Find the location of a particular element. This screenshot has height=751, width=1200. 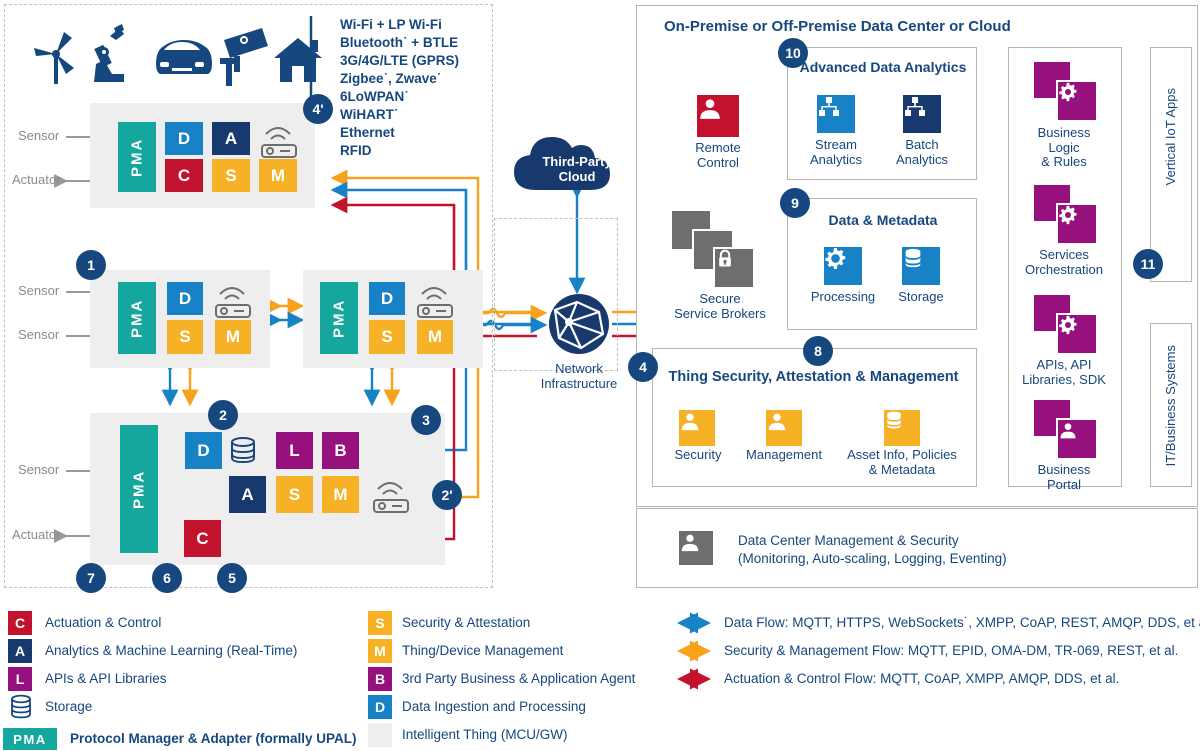

apis-libraries-icon is located at coordinates (1066, 325).